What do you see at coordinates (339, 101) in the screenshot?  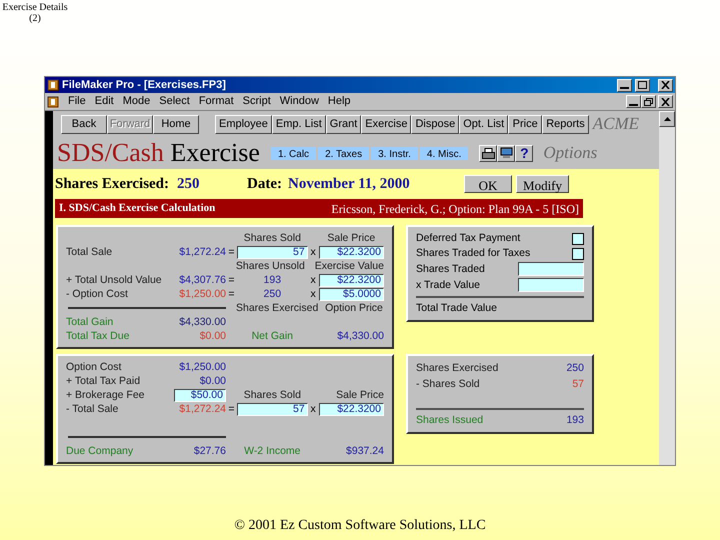 I see `menu-item: Help` at bounding box center [339, 101].